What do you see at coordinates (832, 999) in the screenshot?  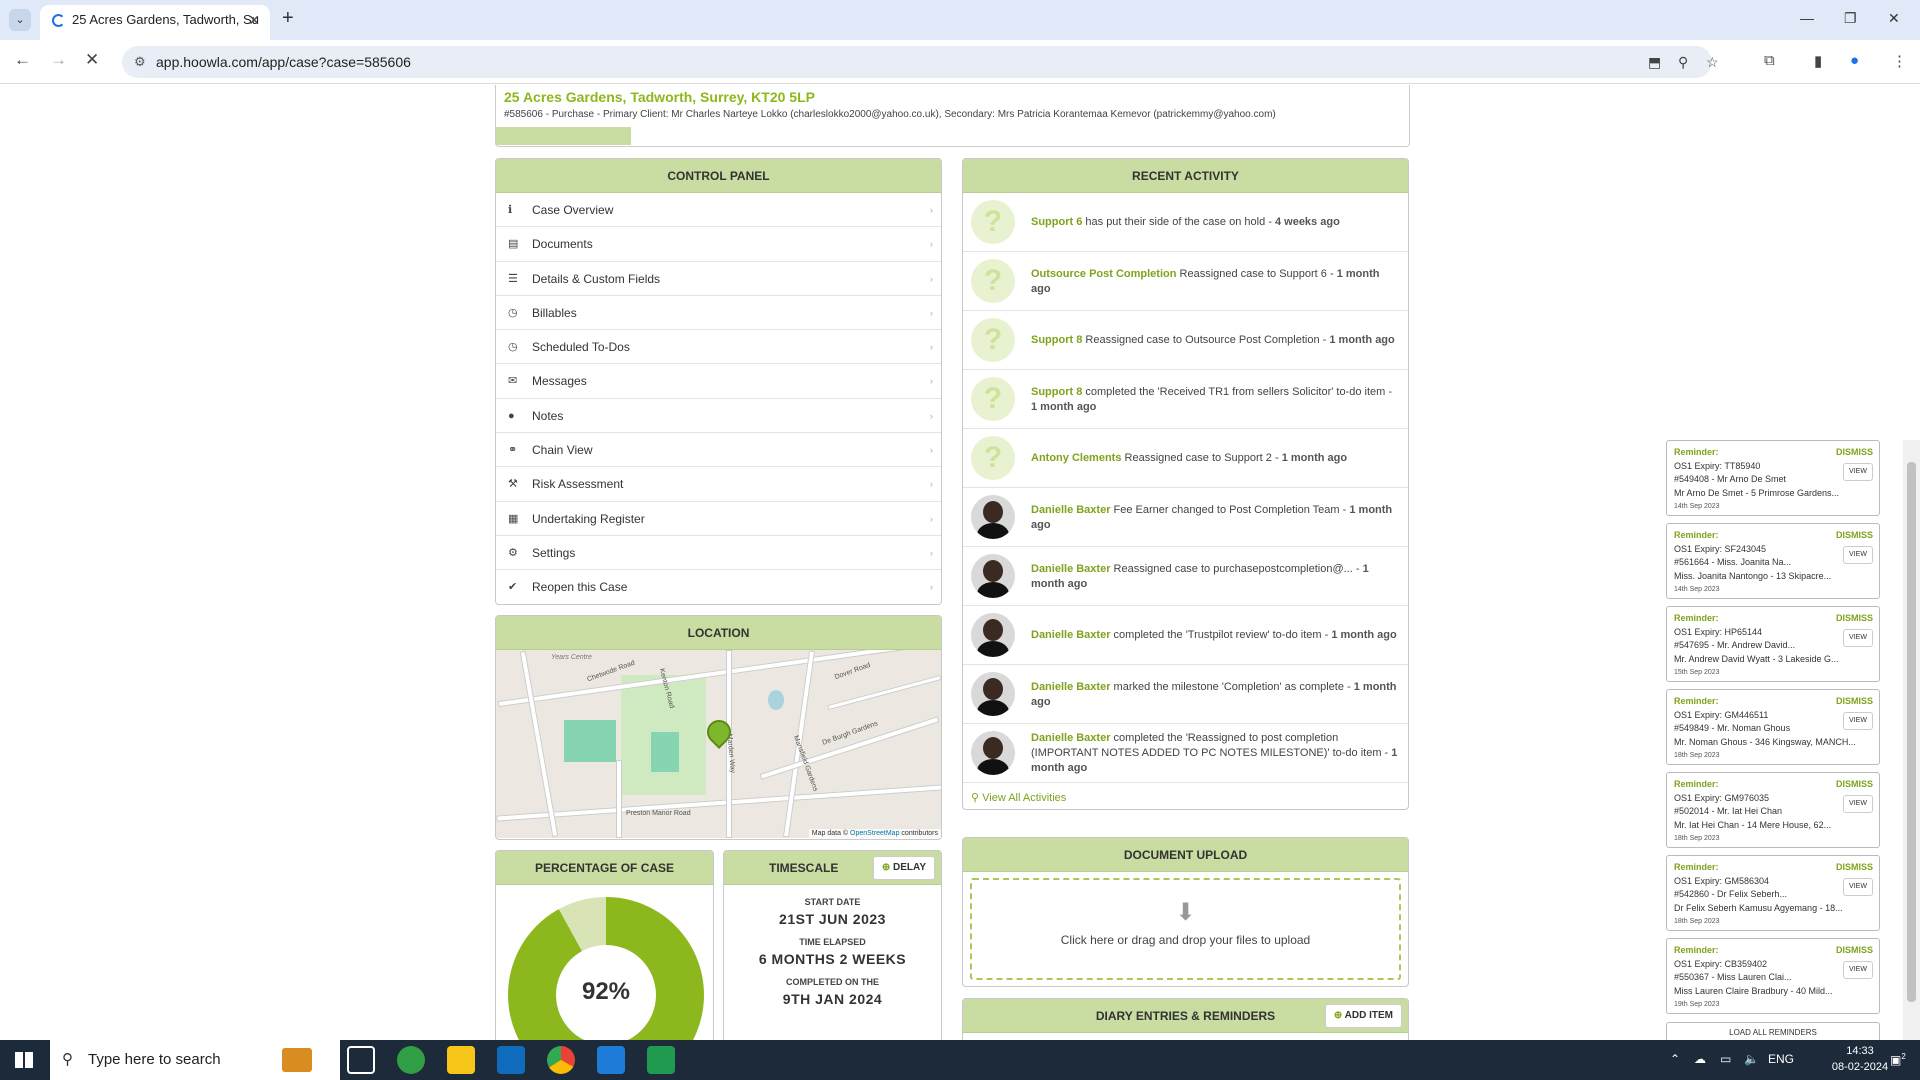 I see `completed-value: 9TH JAN 2024` at bounding box center [832, 999].